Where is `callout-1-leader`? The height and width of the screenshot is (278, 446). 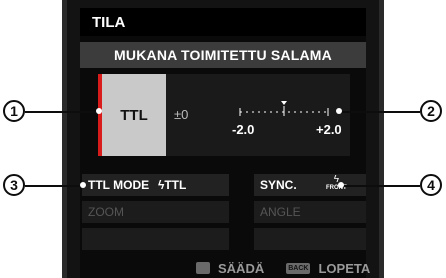 callout-1-leader is located at coordinates (62, 112).